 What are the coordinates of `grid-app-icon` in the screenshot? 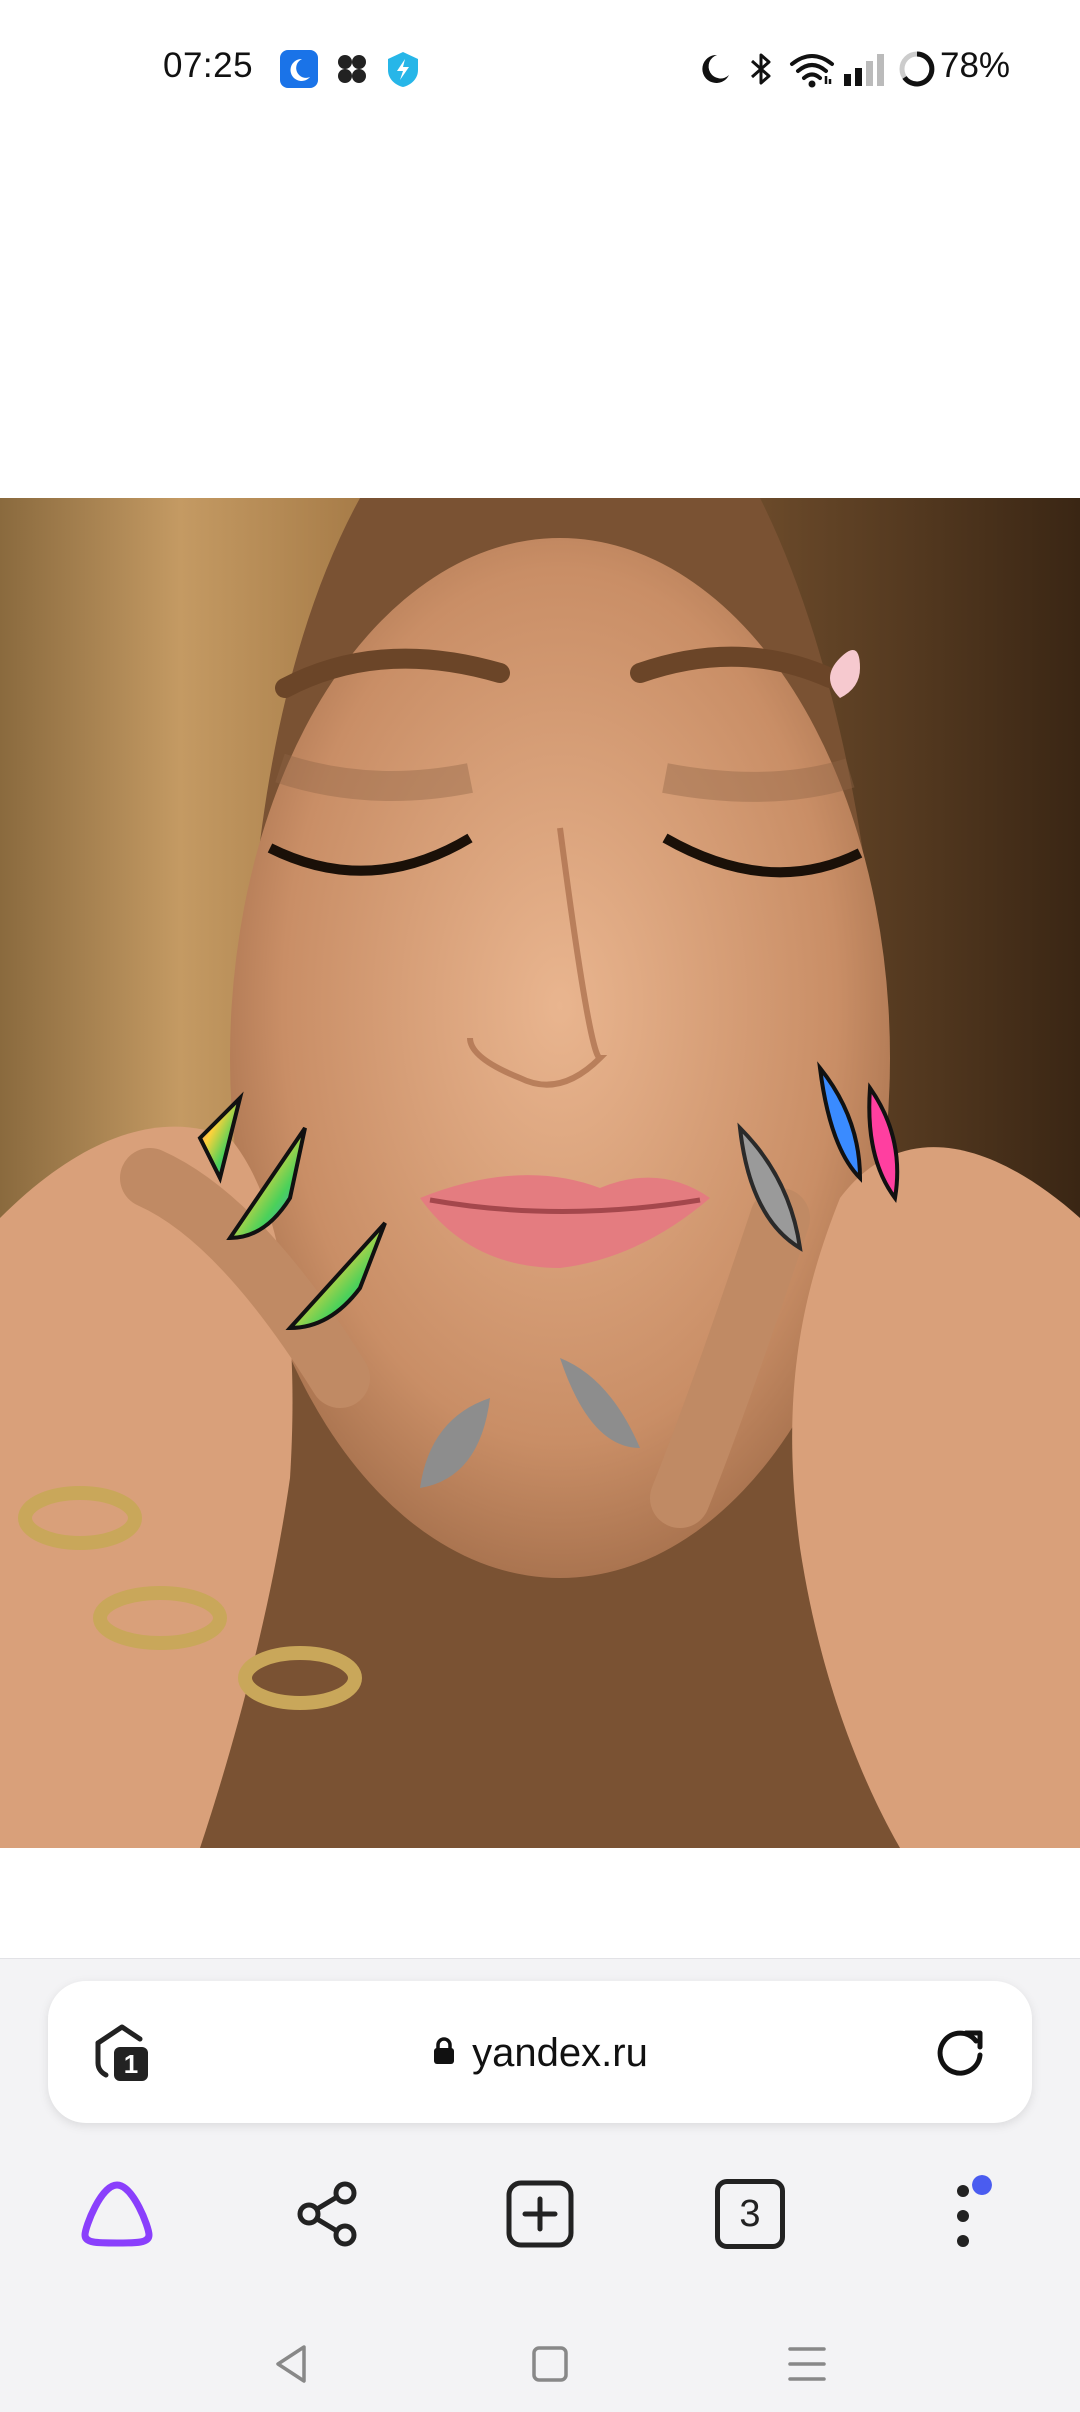 It's located at (352, 69).